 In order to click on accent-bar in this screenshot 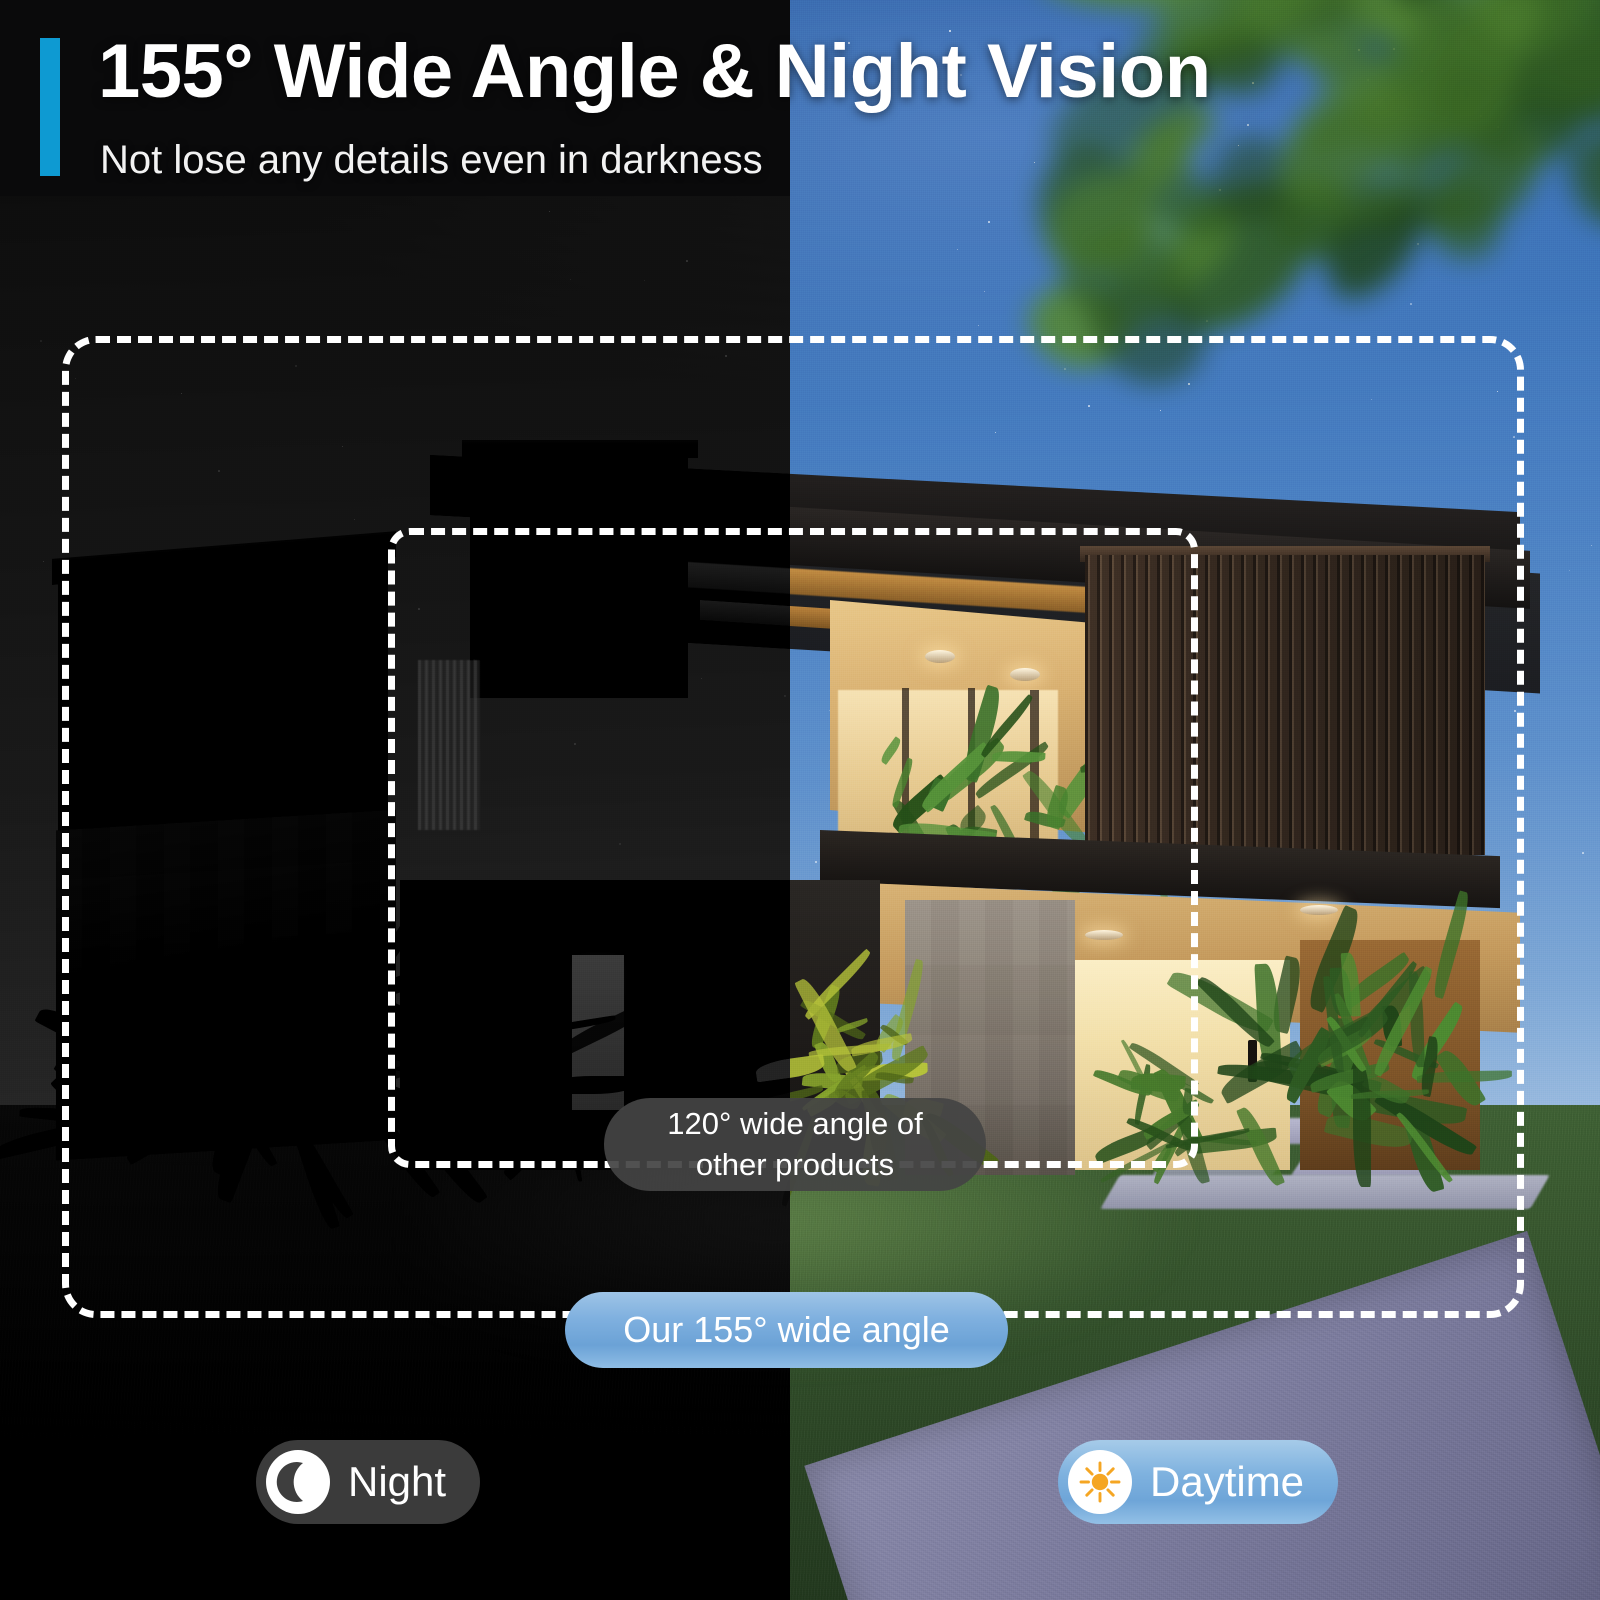, I will do `click(50, 107)`.